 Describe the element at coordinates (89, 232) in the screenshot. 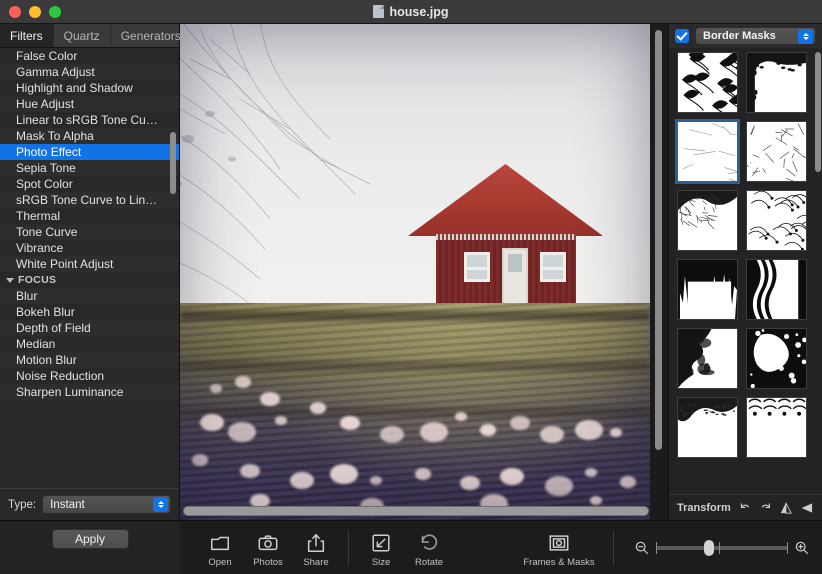

I see `filter-item: Tone Curve` at that location.